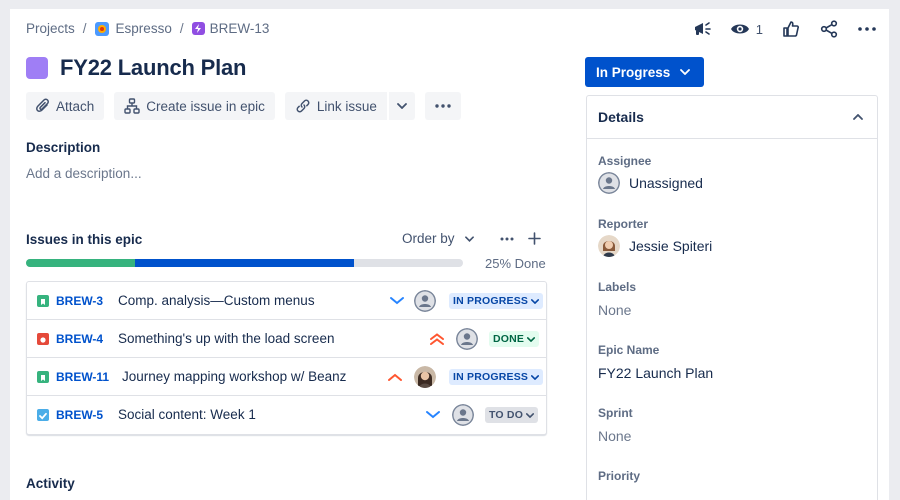 The image size is (900, 500). What do you see at coordinates (81, 263) in the screenshot?
I see `progress-done-segment` at bounding box center [81, 263].